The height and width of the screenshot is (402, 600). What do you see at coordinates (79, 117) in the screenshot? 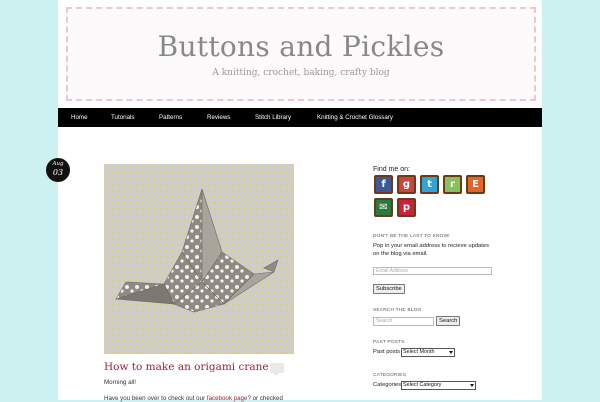
I see `nav-item-home: Home` at bounding box center [79, 117].